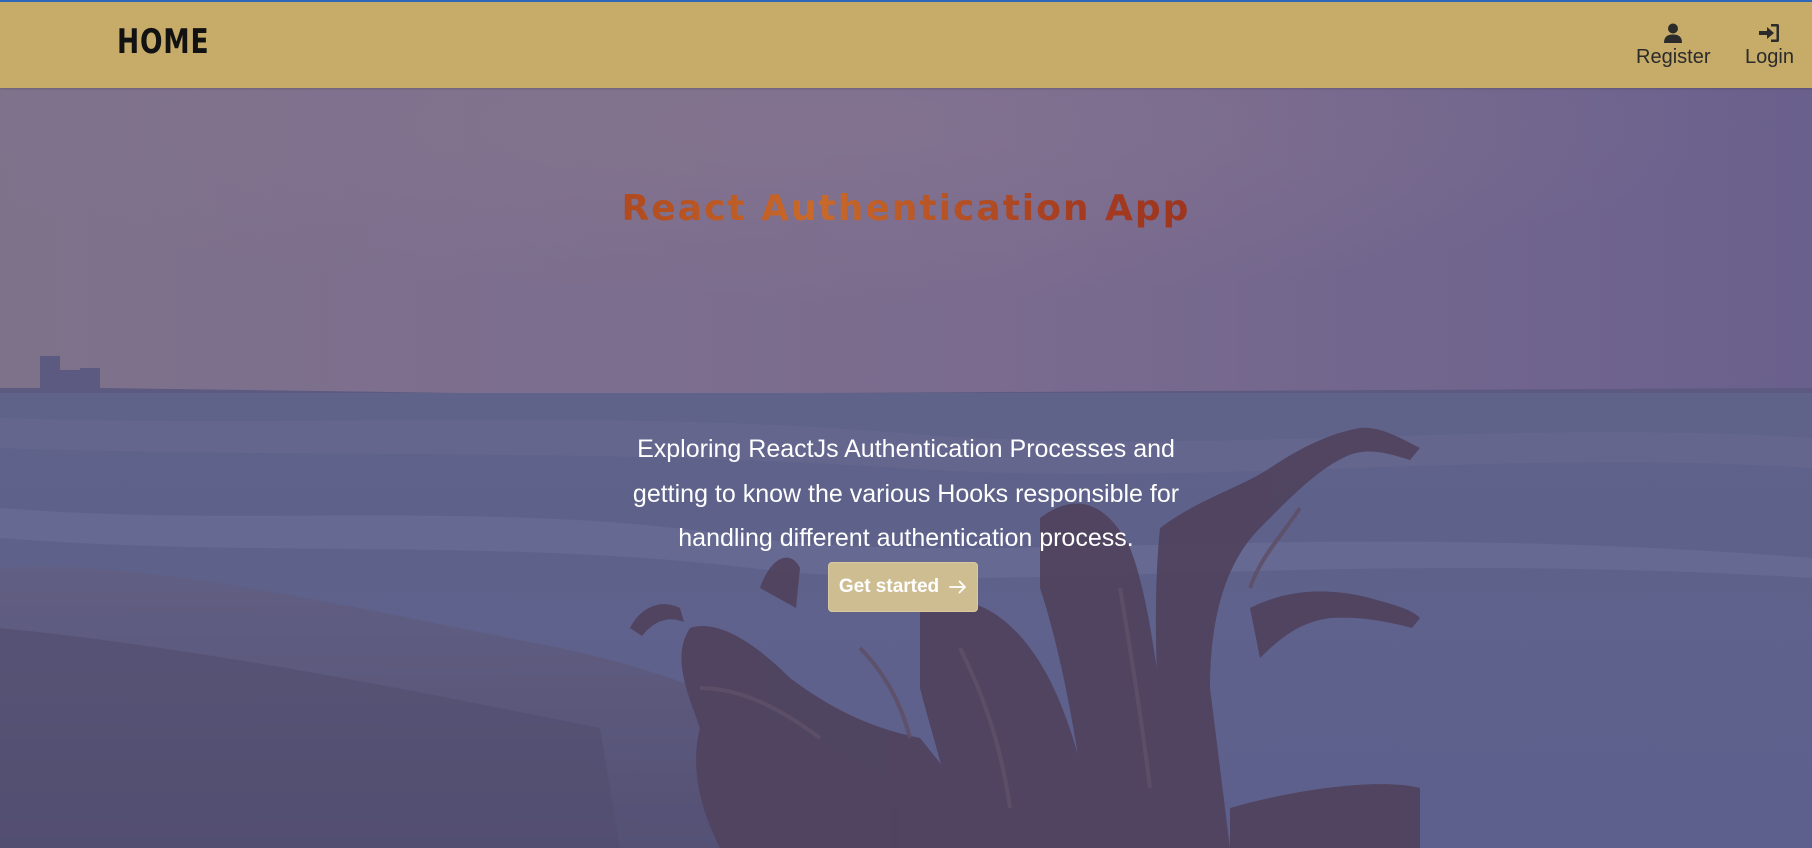 This screenshot has width=1812, height=848. What do you see at coordinates (163, 42) in the screenshot?
I see `home-link: HOME` at bounding box center [163, 42].